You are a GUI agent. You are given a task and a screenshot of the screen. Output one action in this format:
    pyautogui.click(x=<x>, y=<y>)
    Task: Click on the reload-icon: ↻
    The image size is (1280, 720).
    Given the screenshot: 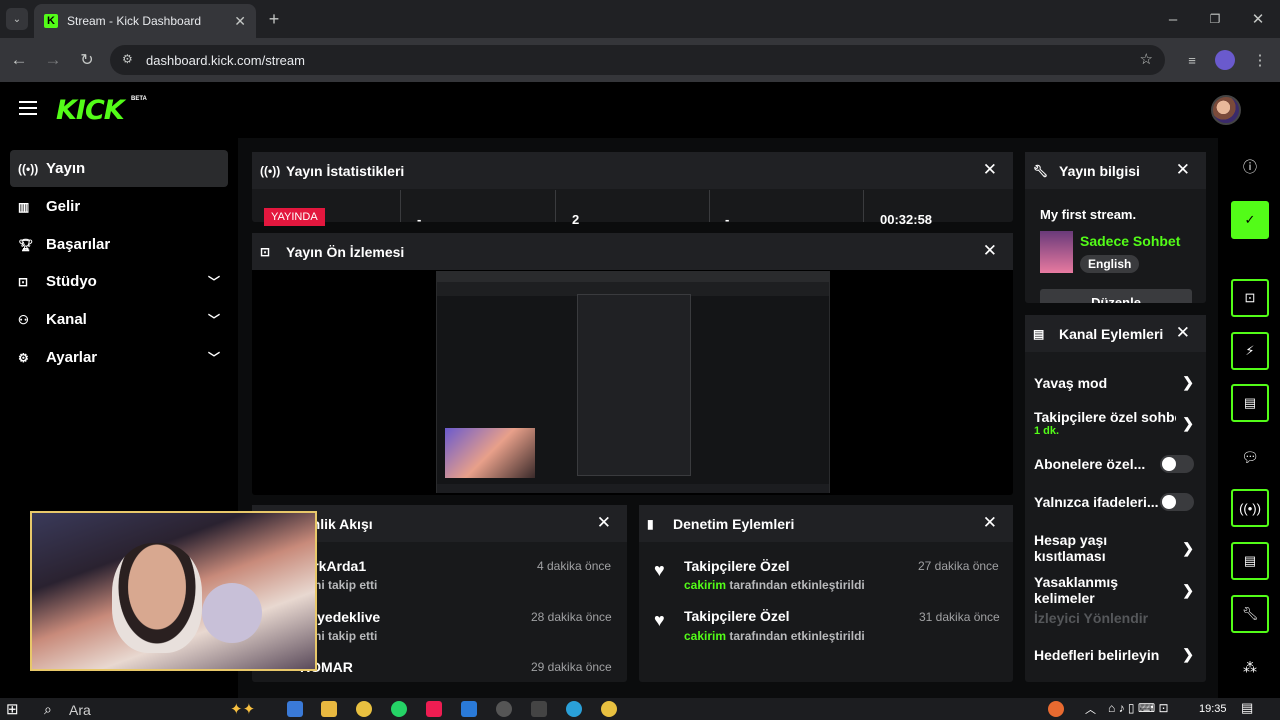 What is the action you would take?
    pyautogui.click(x=87, y=60)
    